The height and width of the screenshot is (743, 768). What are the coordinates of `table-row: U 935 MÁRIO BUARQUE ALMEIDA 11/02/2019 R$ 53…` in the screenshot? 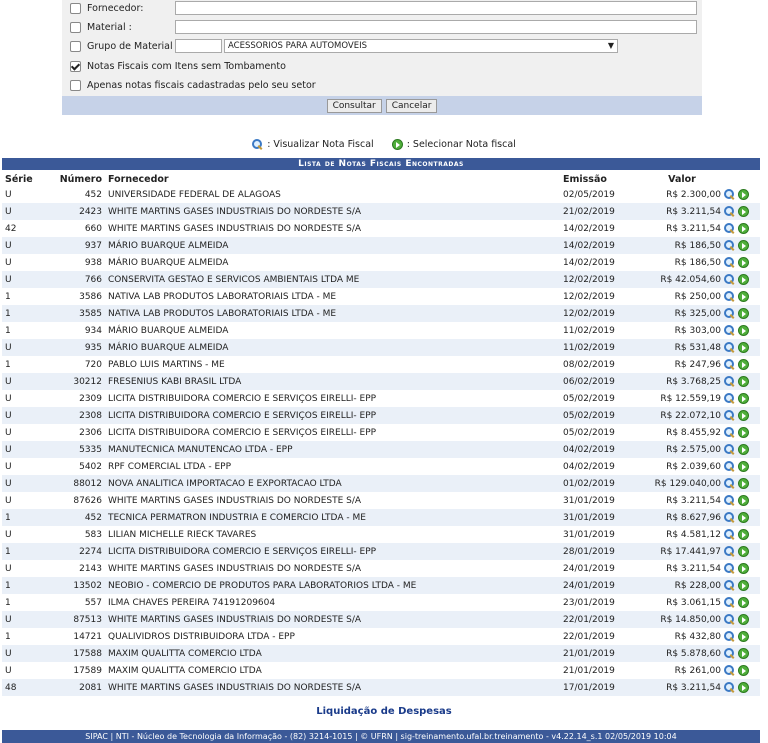 It's located at (381, 347).